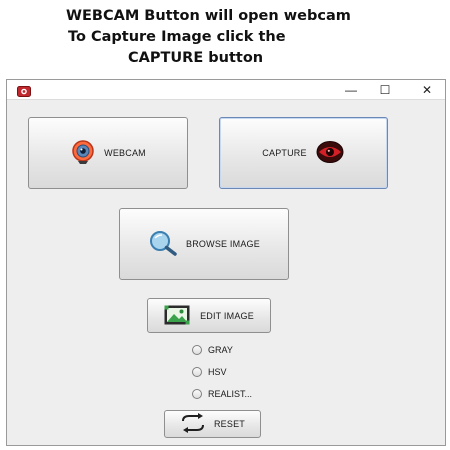  Describe the element at coordinates (163, 244) in the screenshot. I see `magnifier-icon` at that location.